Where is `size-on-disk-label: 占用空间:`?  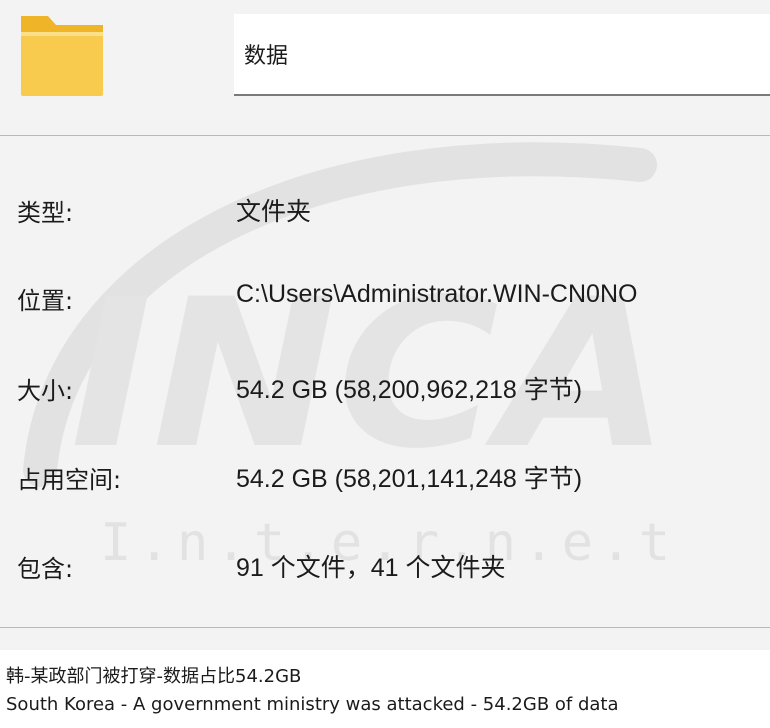
size-on-disk-label: 占用空间: is located at coordinates (69, 480).